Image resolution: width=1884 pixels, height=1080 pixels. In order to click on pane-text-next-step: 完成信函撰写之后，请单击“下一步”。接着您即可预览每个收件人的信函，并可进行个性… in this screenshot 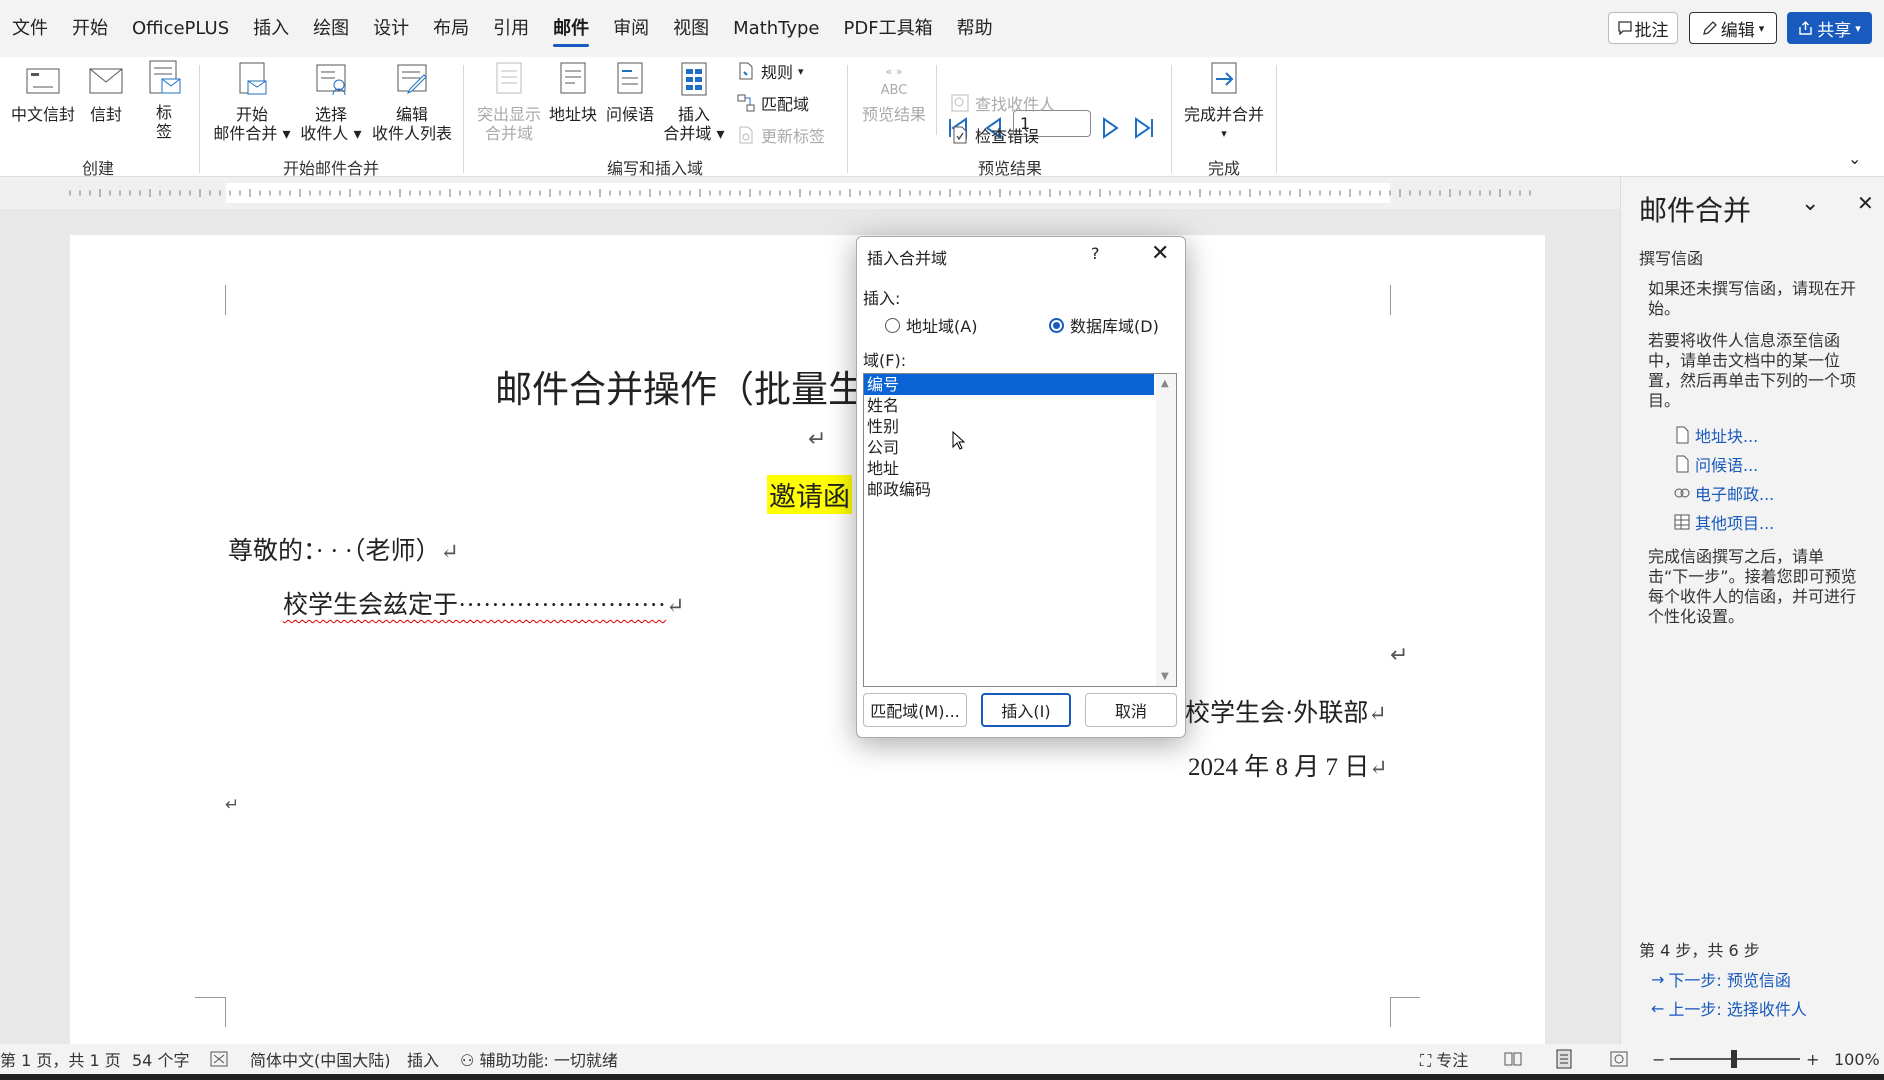, I will do `click(1752, 586)`.